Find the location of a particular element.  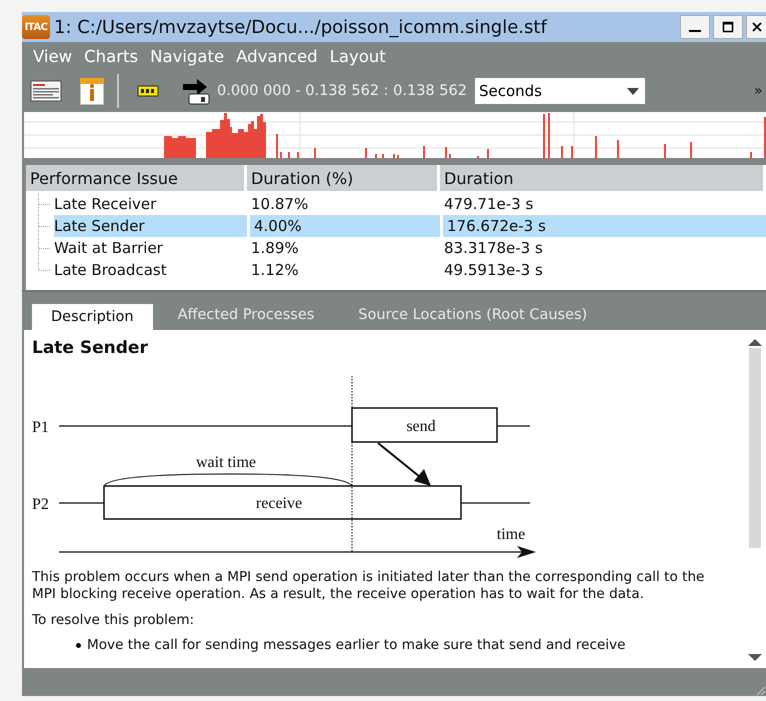

issue-name: Late Broadcast is located at coordinates (110, 270).